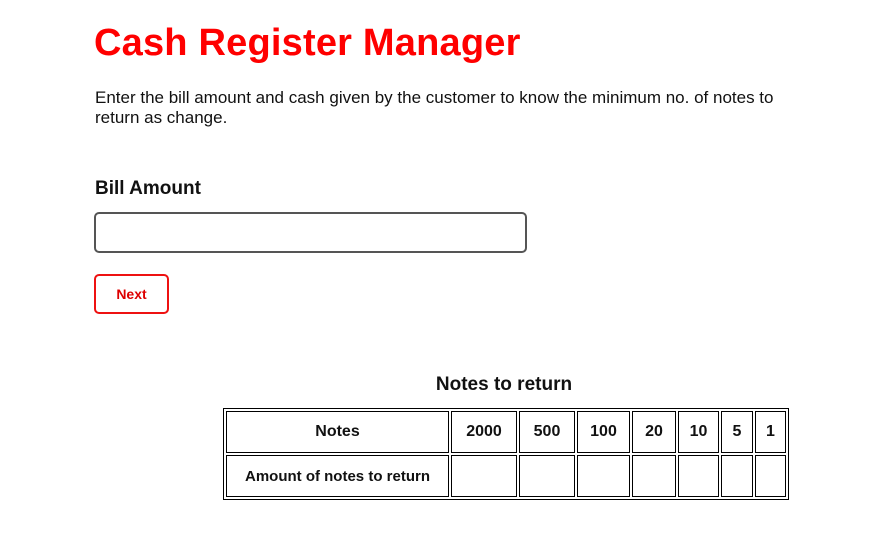  I want to click on bill-amount-input, so click(310, 232).